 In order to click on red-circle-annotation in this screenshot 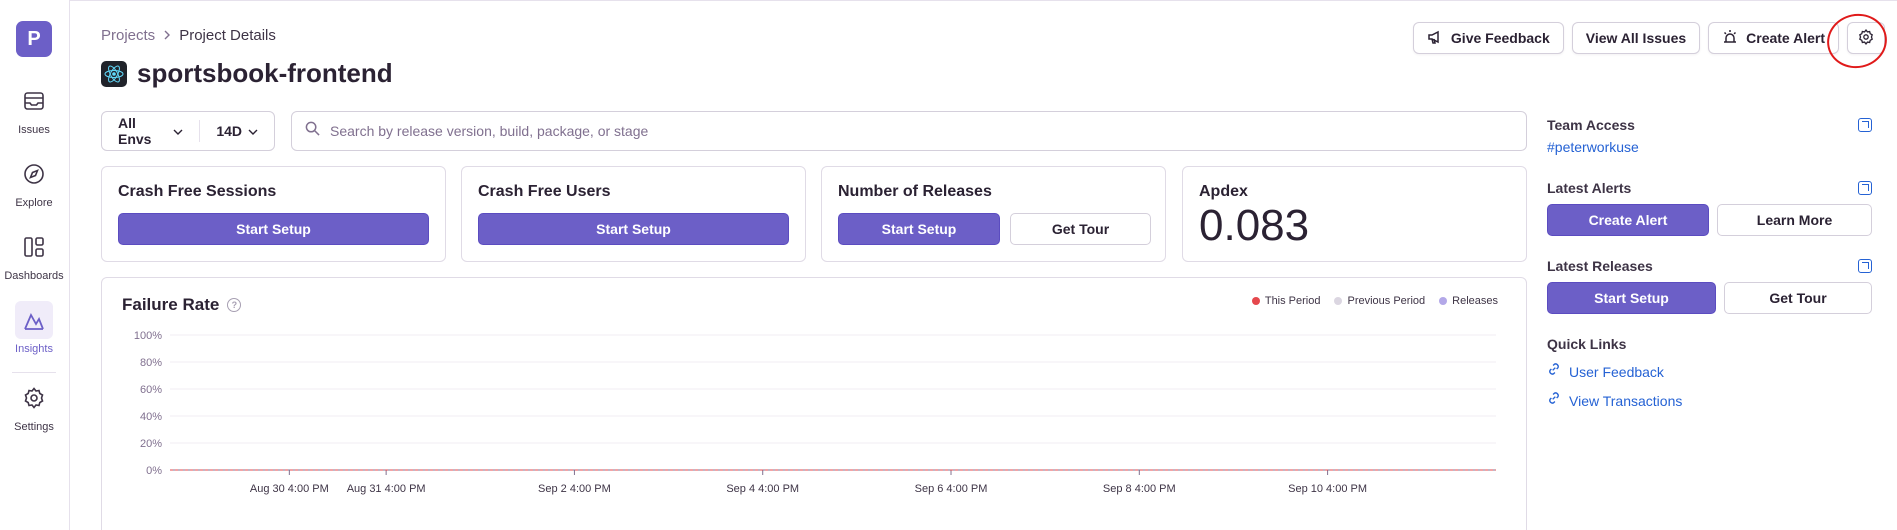, I will do `click(1857, 41)`.